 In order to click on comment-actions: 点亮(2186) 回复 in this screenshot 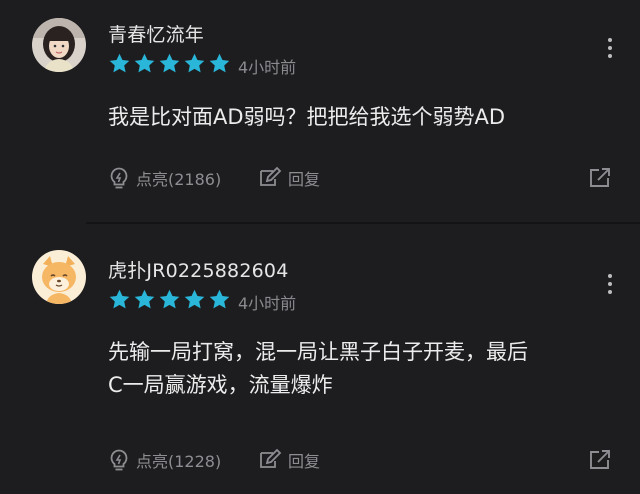, I will do `click(374, 180)`.